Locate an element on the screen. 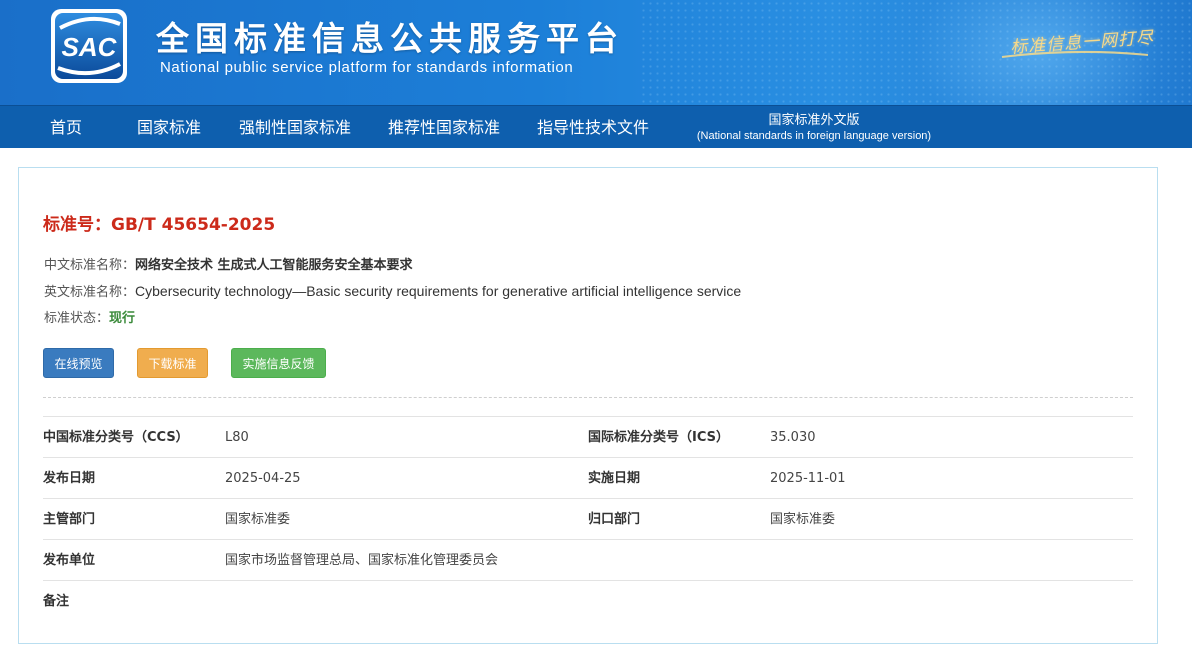 The image size is (1192, 652). en-name-label: 英文标准名称： is located at coordinates (90, 292).